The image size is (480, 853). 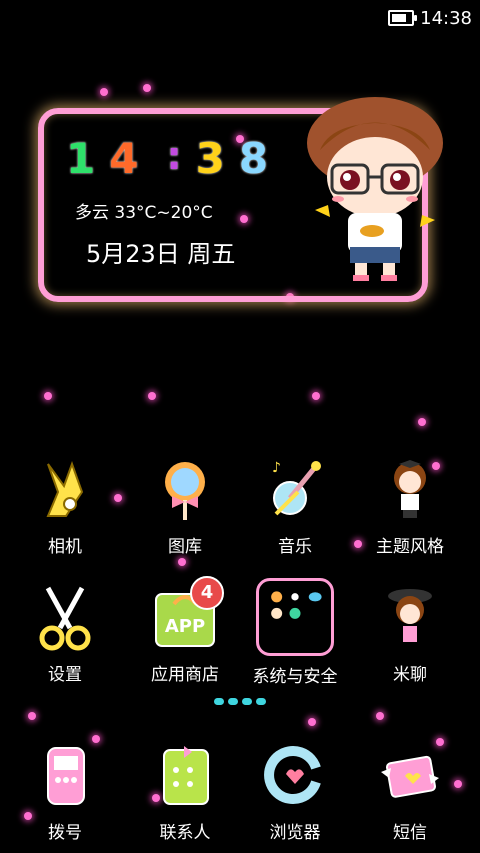 I want to click on widget-weather: 多云 33°C~20°C, so click(x=144, y=213).